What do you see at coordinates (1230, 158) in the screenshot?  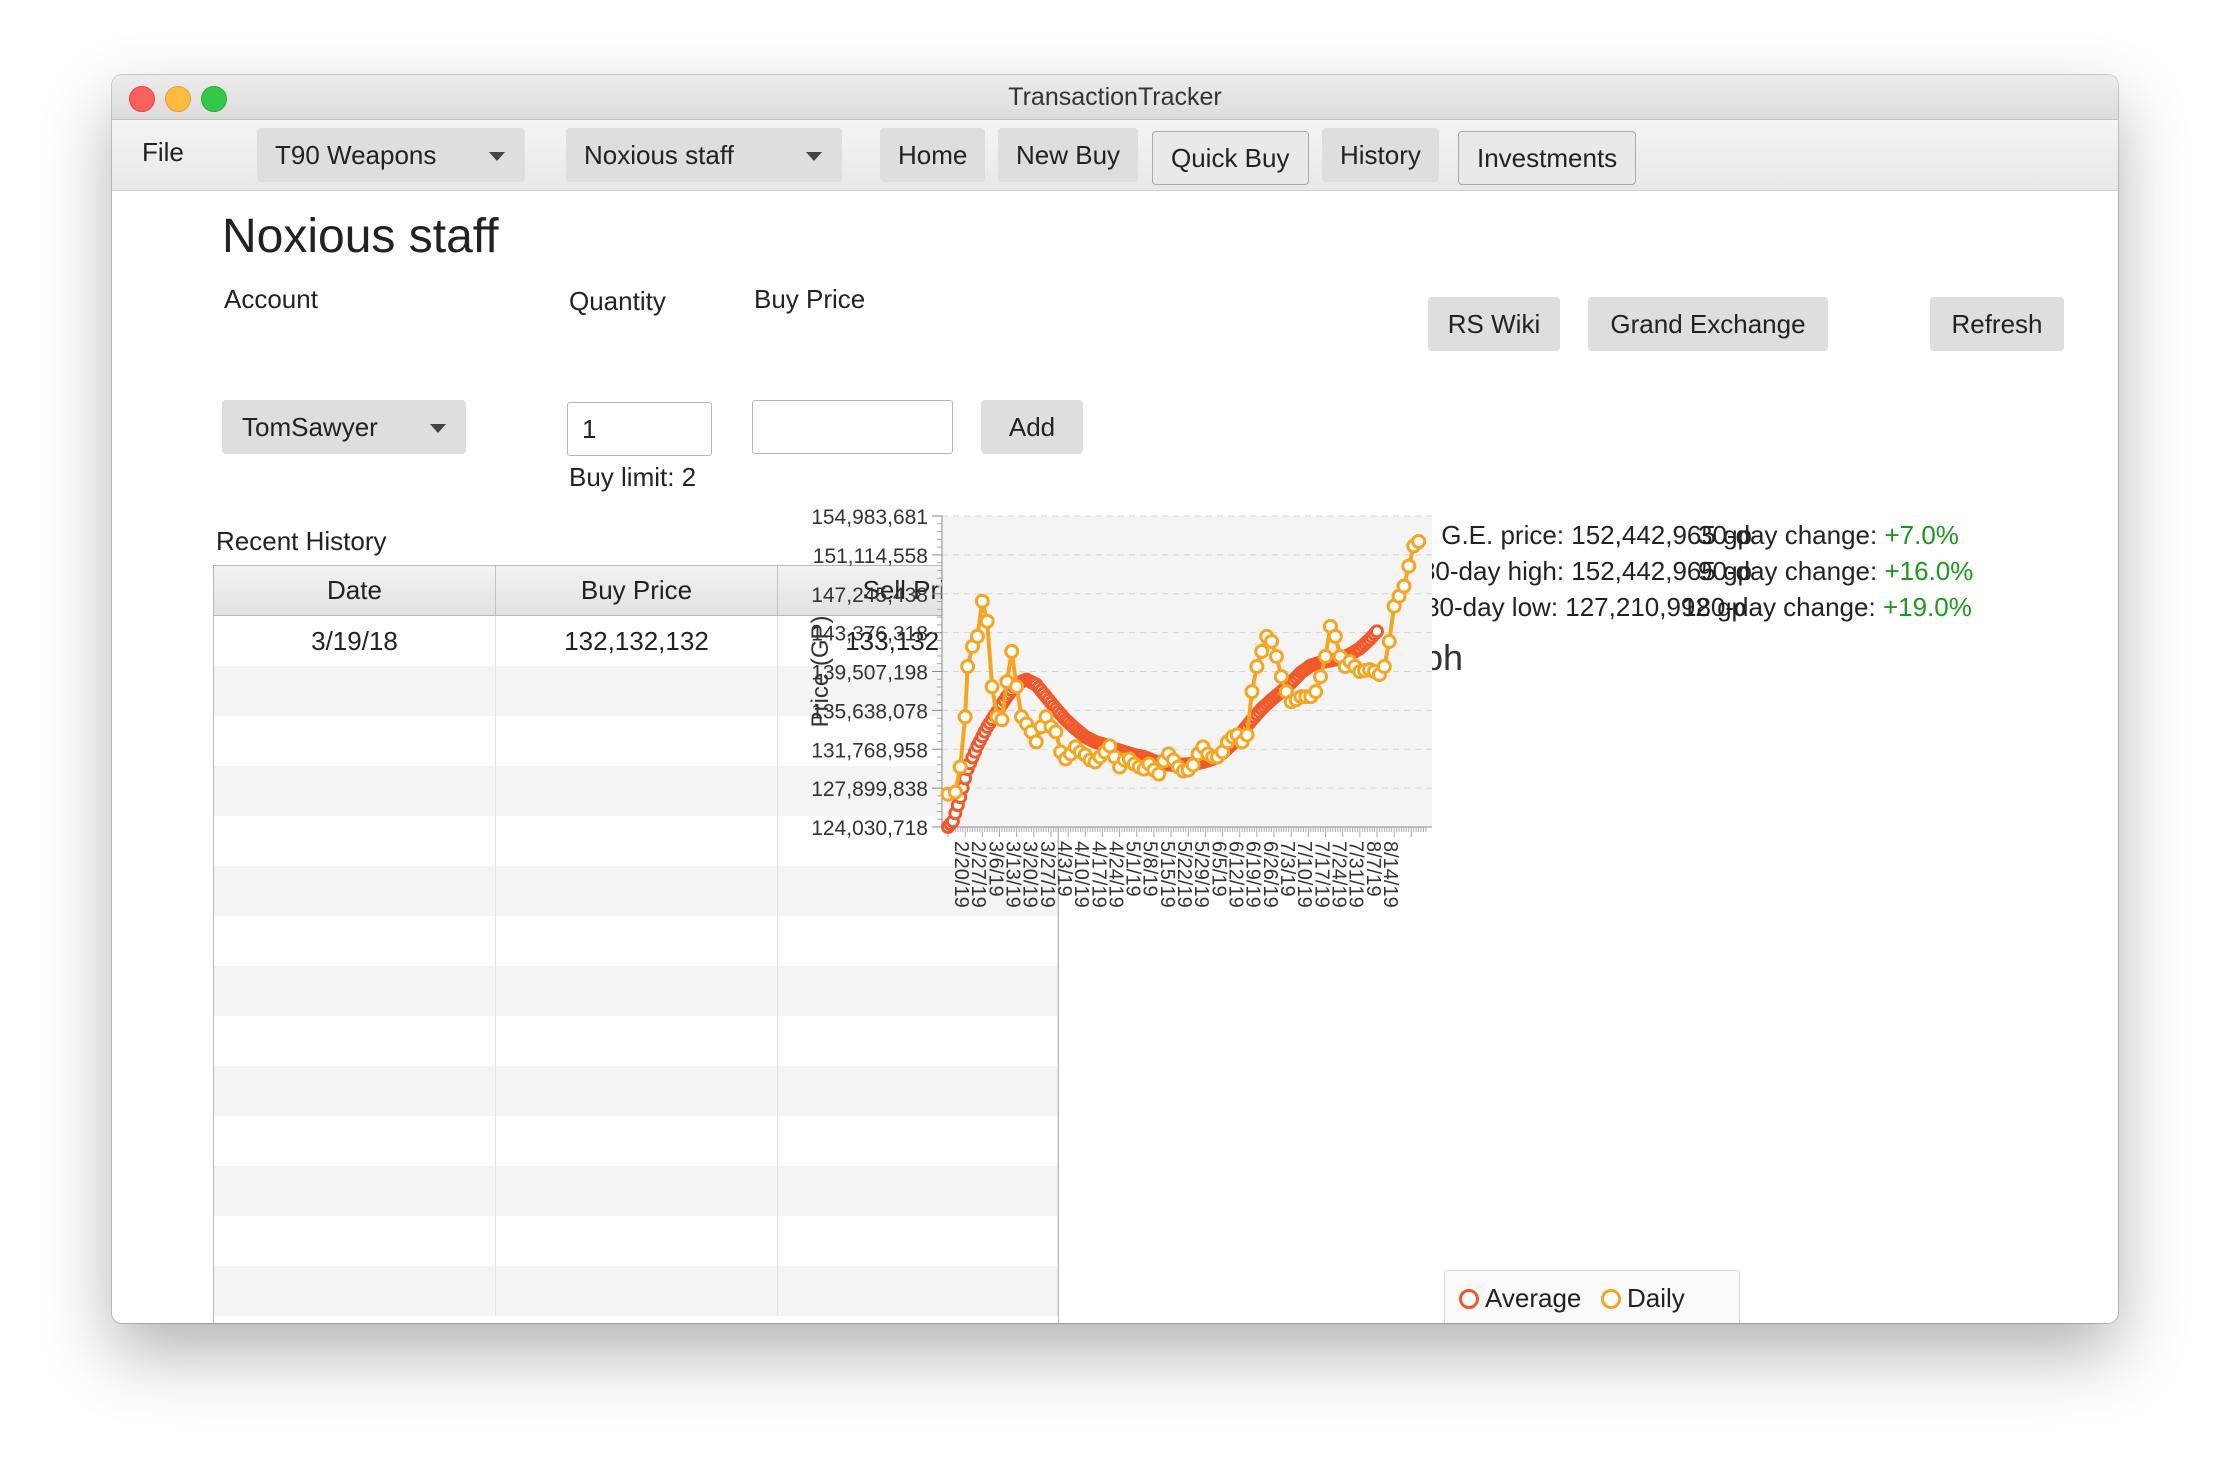 I see `quick-buy-button: Quick Buy` at bounding box center [1230, 158].